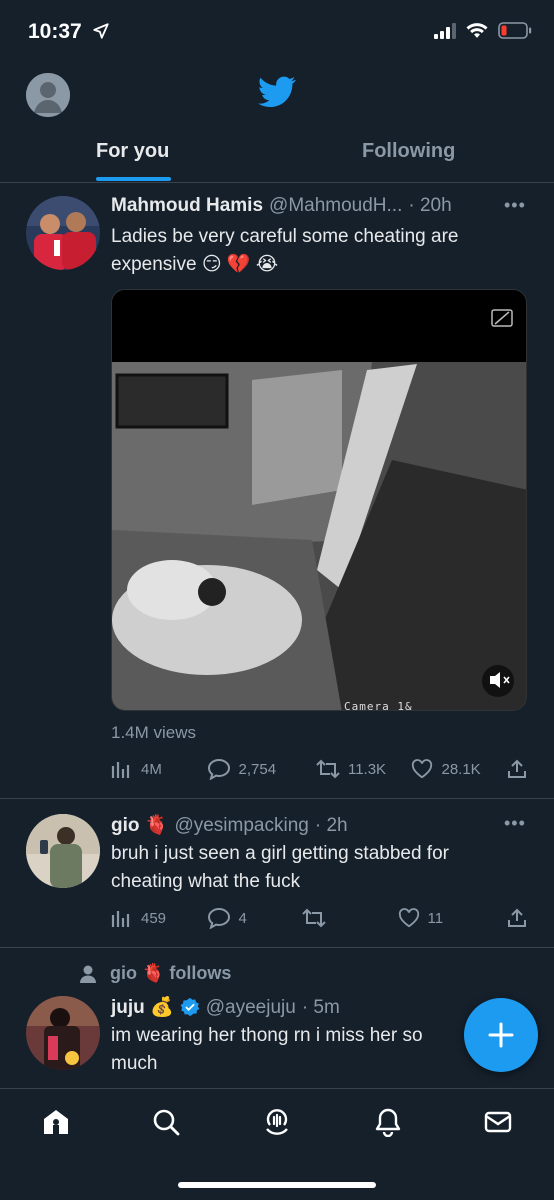  I want to click on author-name: gio 🫀, so click(139, 825).